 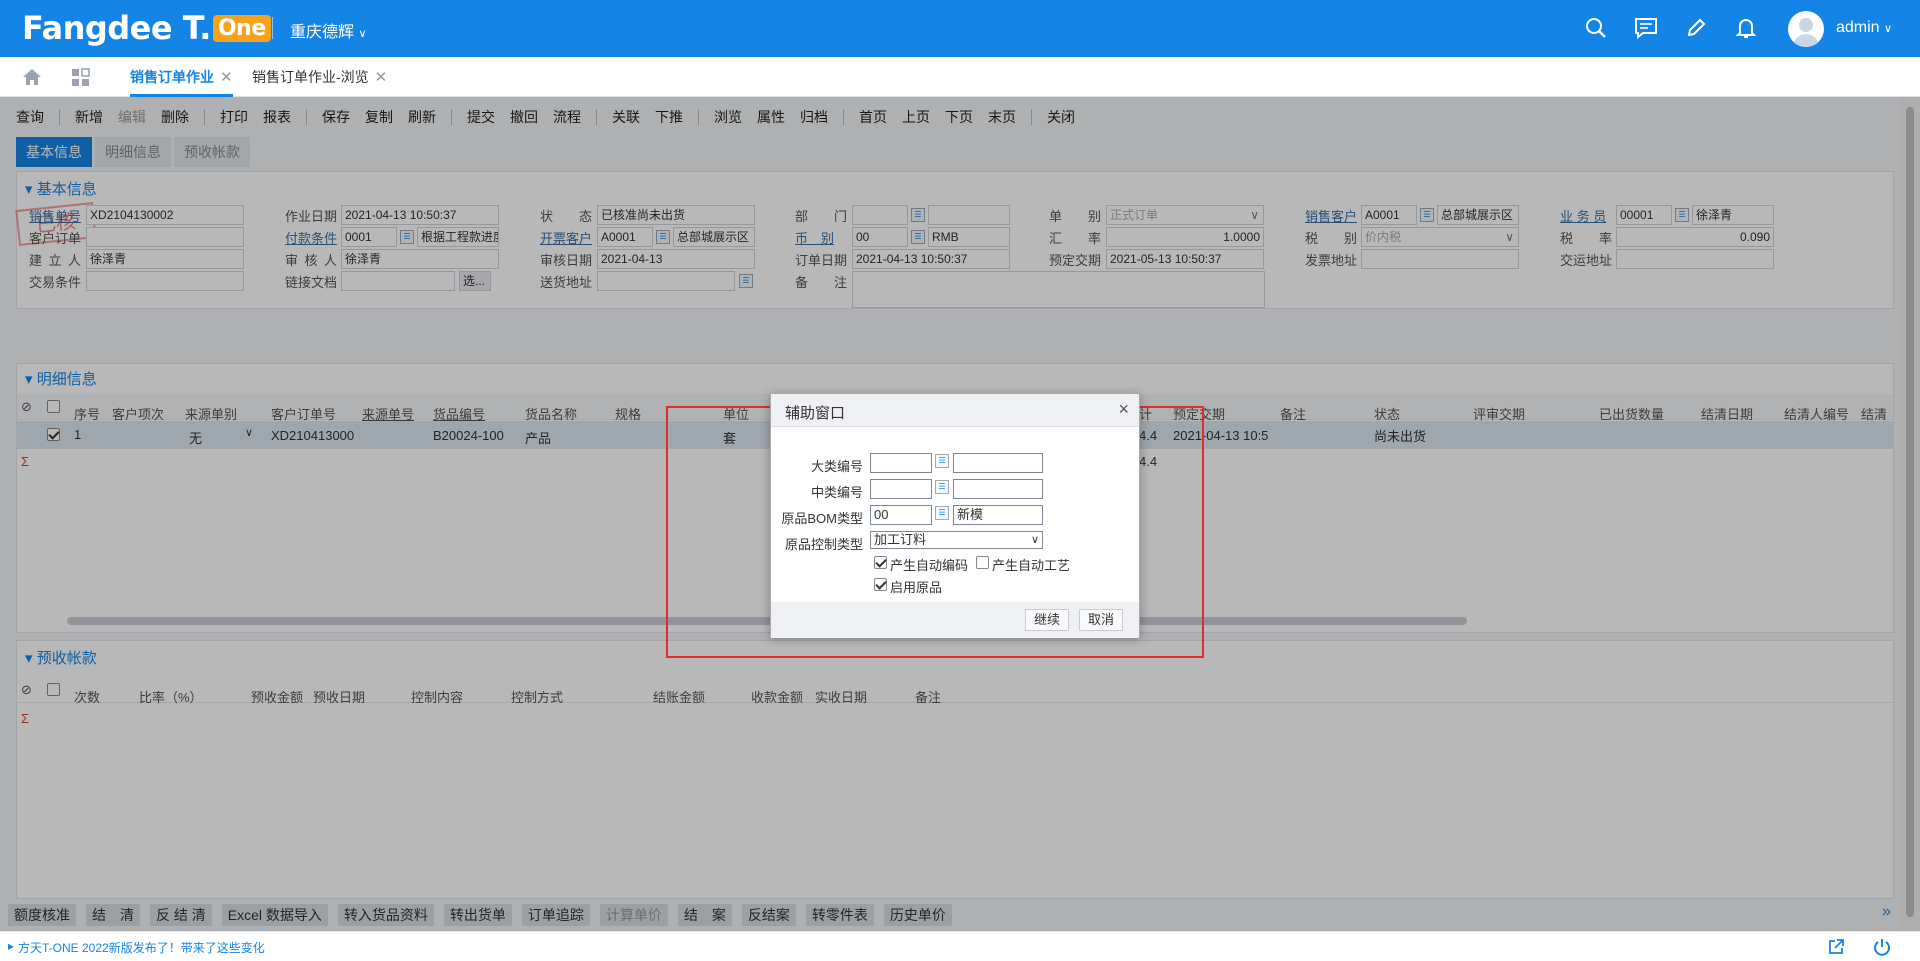 I want to click on dialog-title: 辅助窗口, so click(x=815, y=413).